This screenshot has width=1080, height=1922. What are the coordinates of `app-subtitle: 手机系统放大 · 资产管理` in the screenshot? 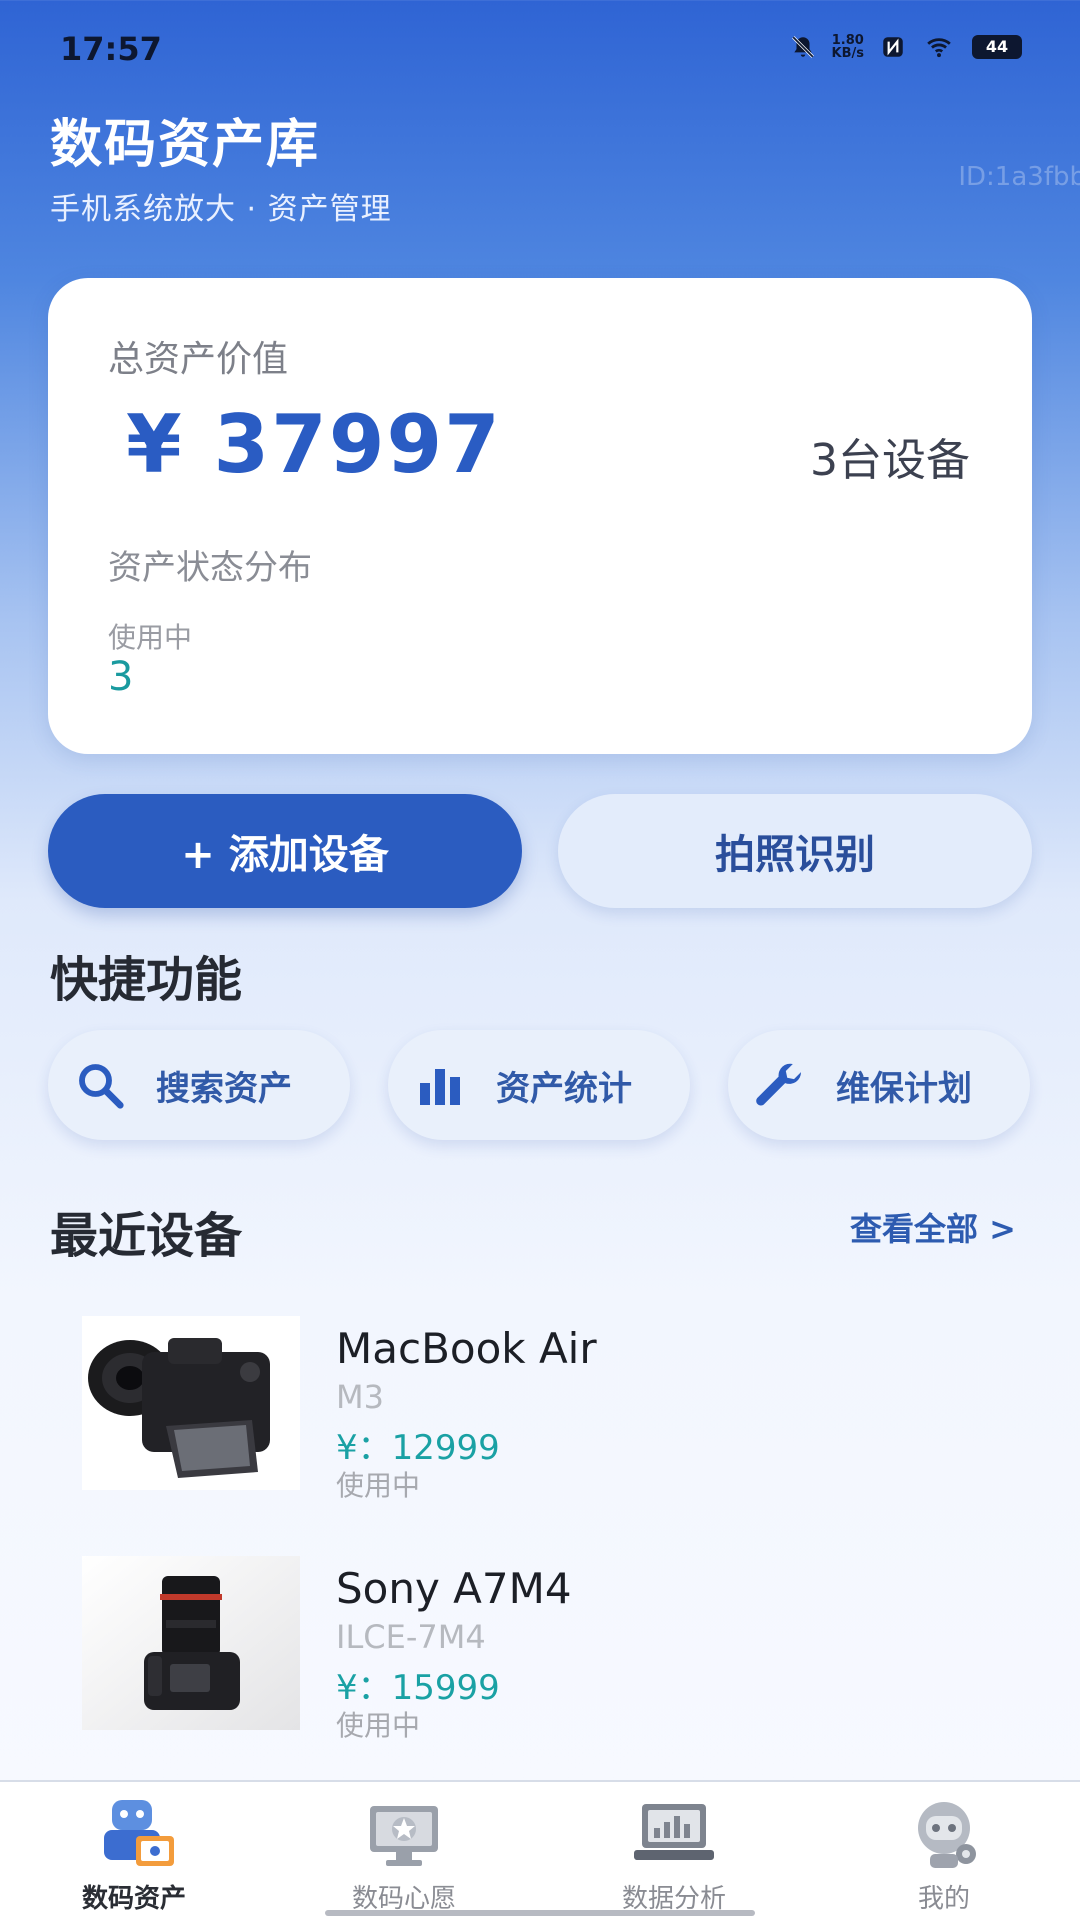 It's located at (221, 209).